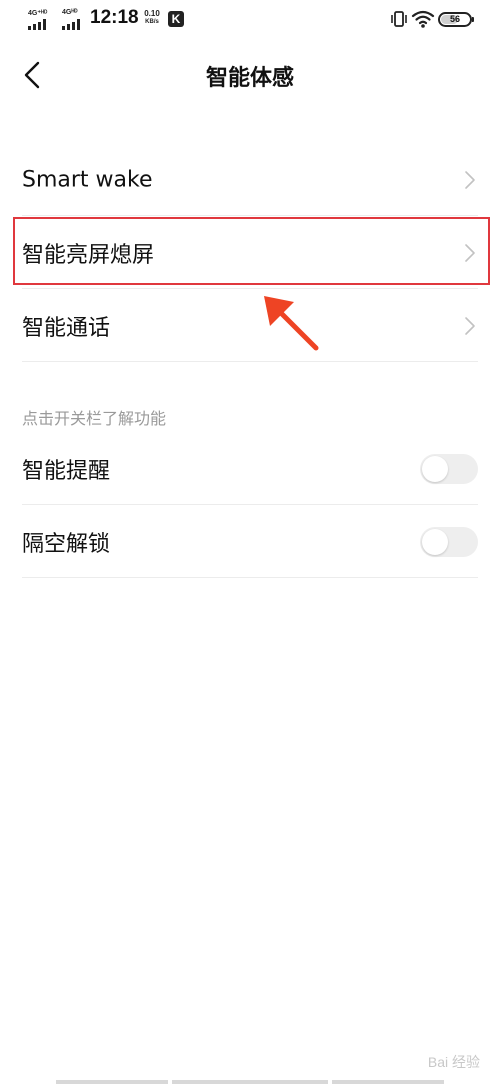 The image size is (500, 1084). Describe the element at coordinates (38, 13) in the screenshot. I see `sim1-label: 4G⁺ᴴᴰ` at that location.